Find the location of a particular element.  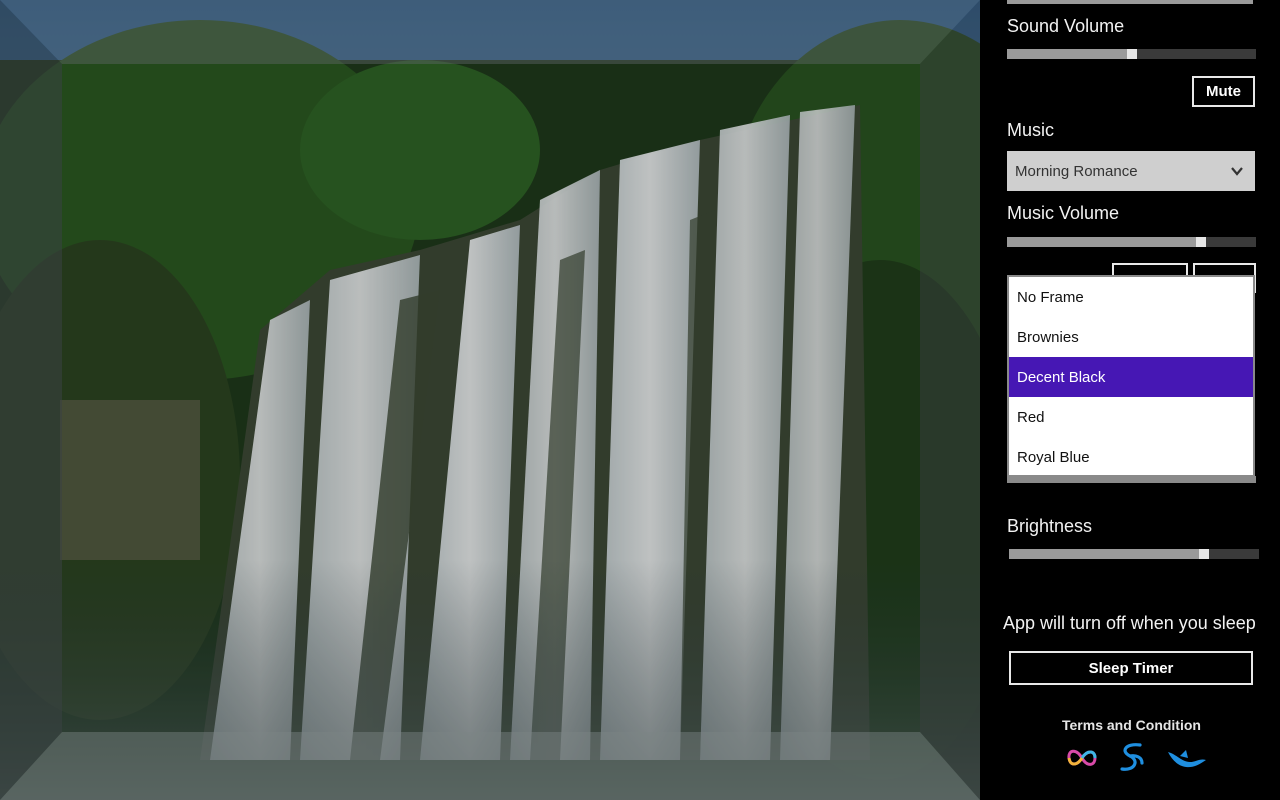

frame-option-decent-black: Decent Black is located at coordinates (1131, 377).